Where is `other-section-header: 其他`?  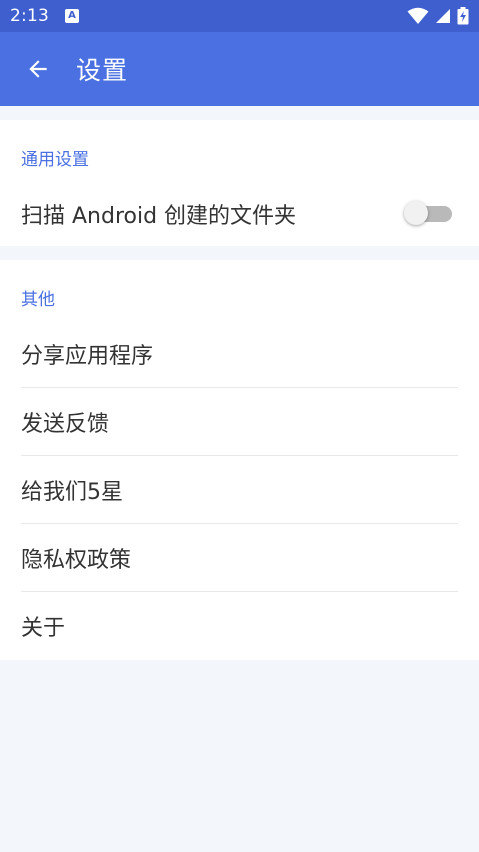
other-section-header: 其他 is located at coordinates (38, 300).